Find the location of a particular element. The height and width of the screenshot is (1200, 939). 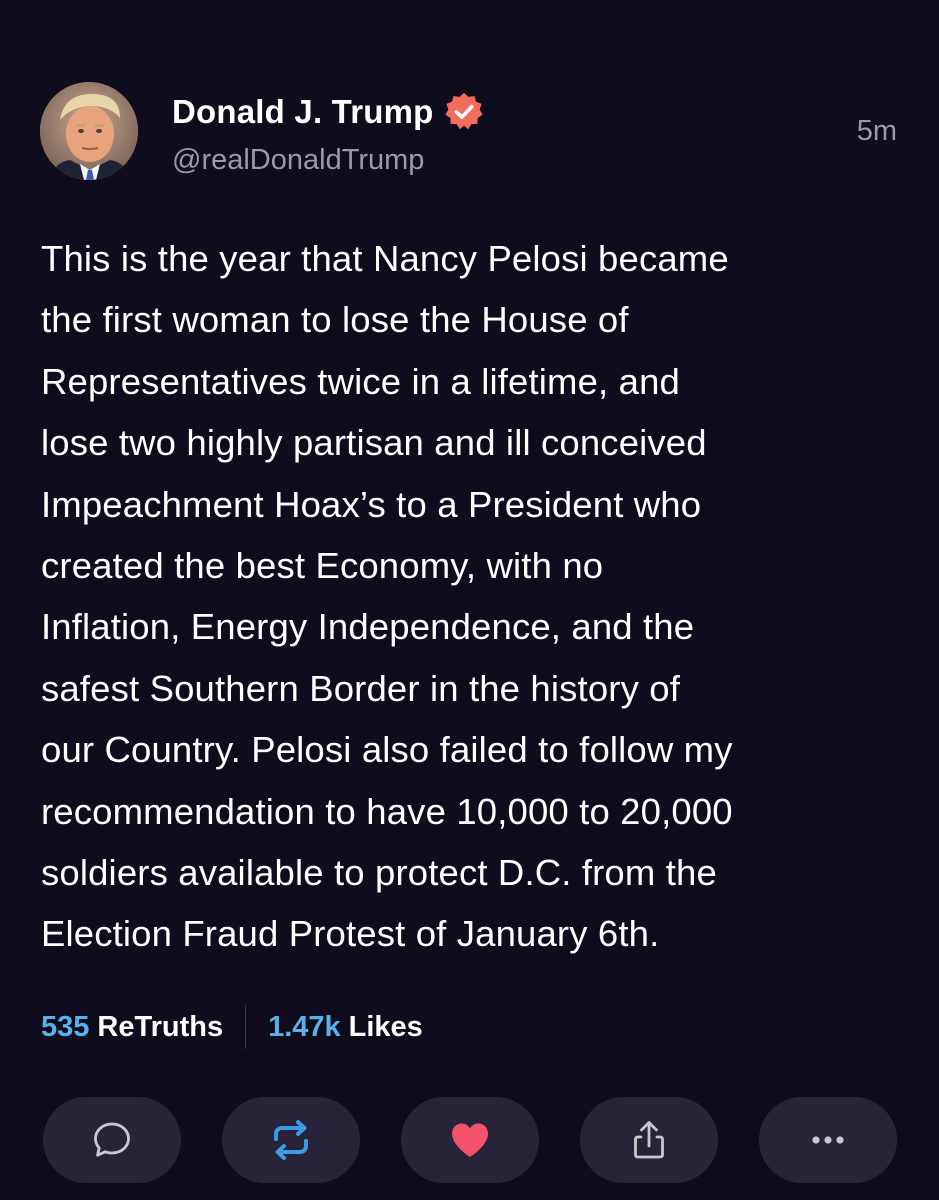

share-icon is located at coordinates (649, 1140).